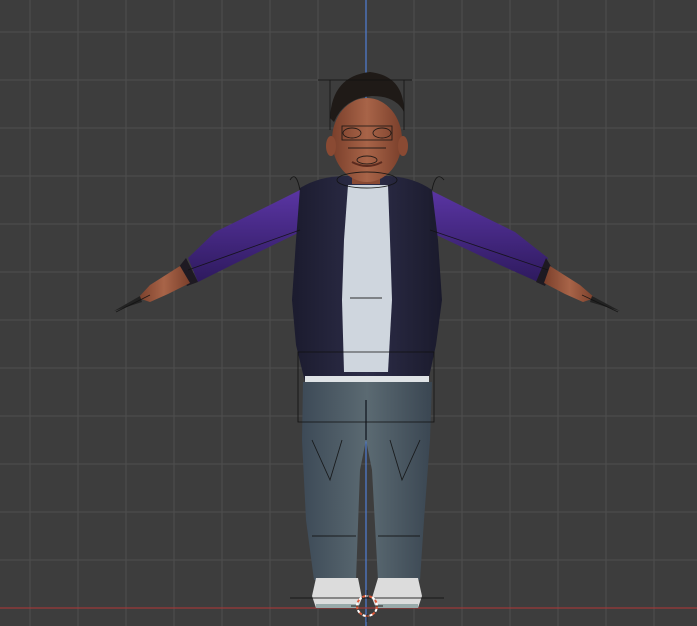  Describe the element at coordinates (367, 127) in the screenshot. I see `head` at that location.